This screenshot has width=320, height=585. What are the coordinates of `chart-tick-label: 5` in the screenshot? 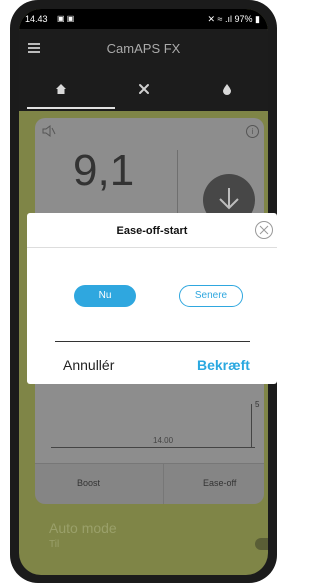 It's located at (257, 404).